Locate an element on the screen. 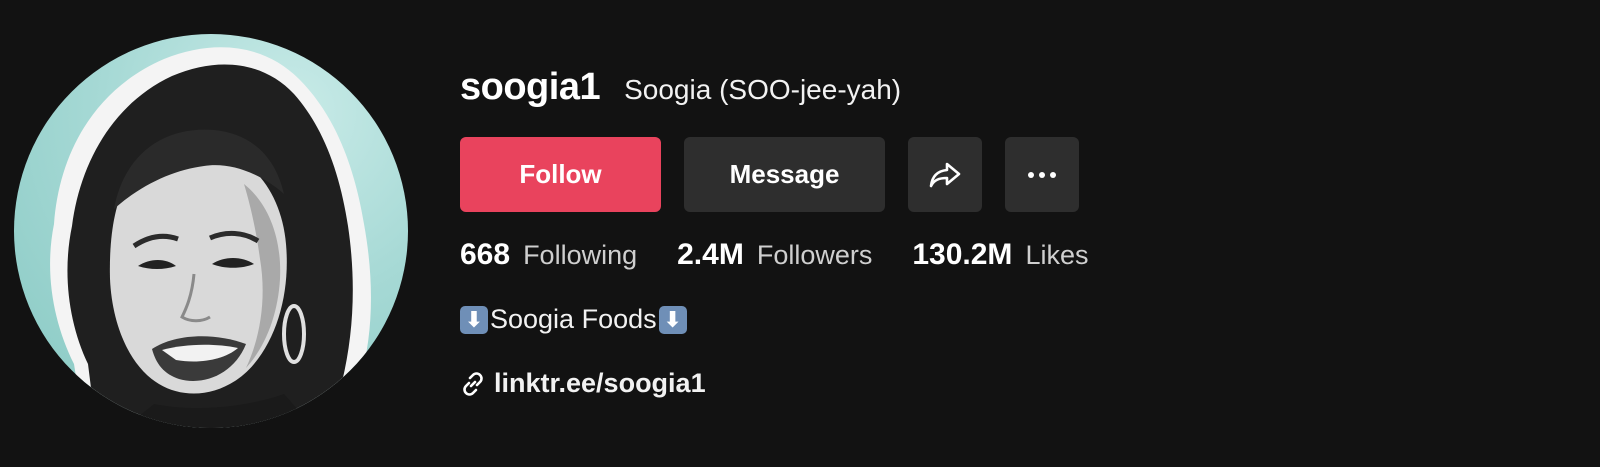 This screenshot has height=467, width=1600. followers-count: 2.4M is located at coordinates (710, 254).